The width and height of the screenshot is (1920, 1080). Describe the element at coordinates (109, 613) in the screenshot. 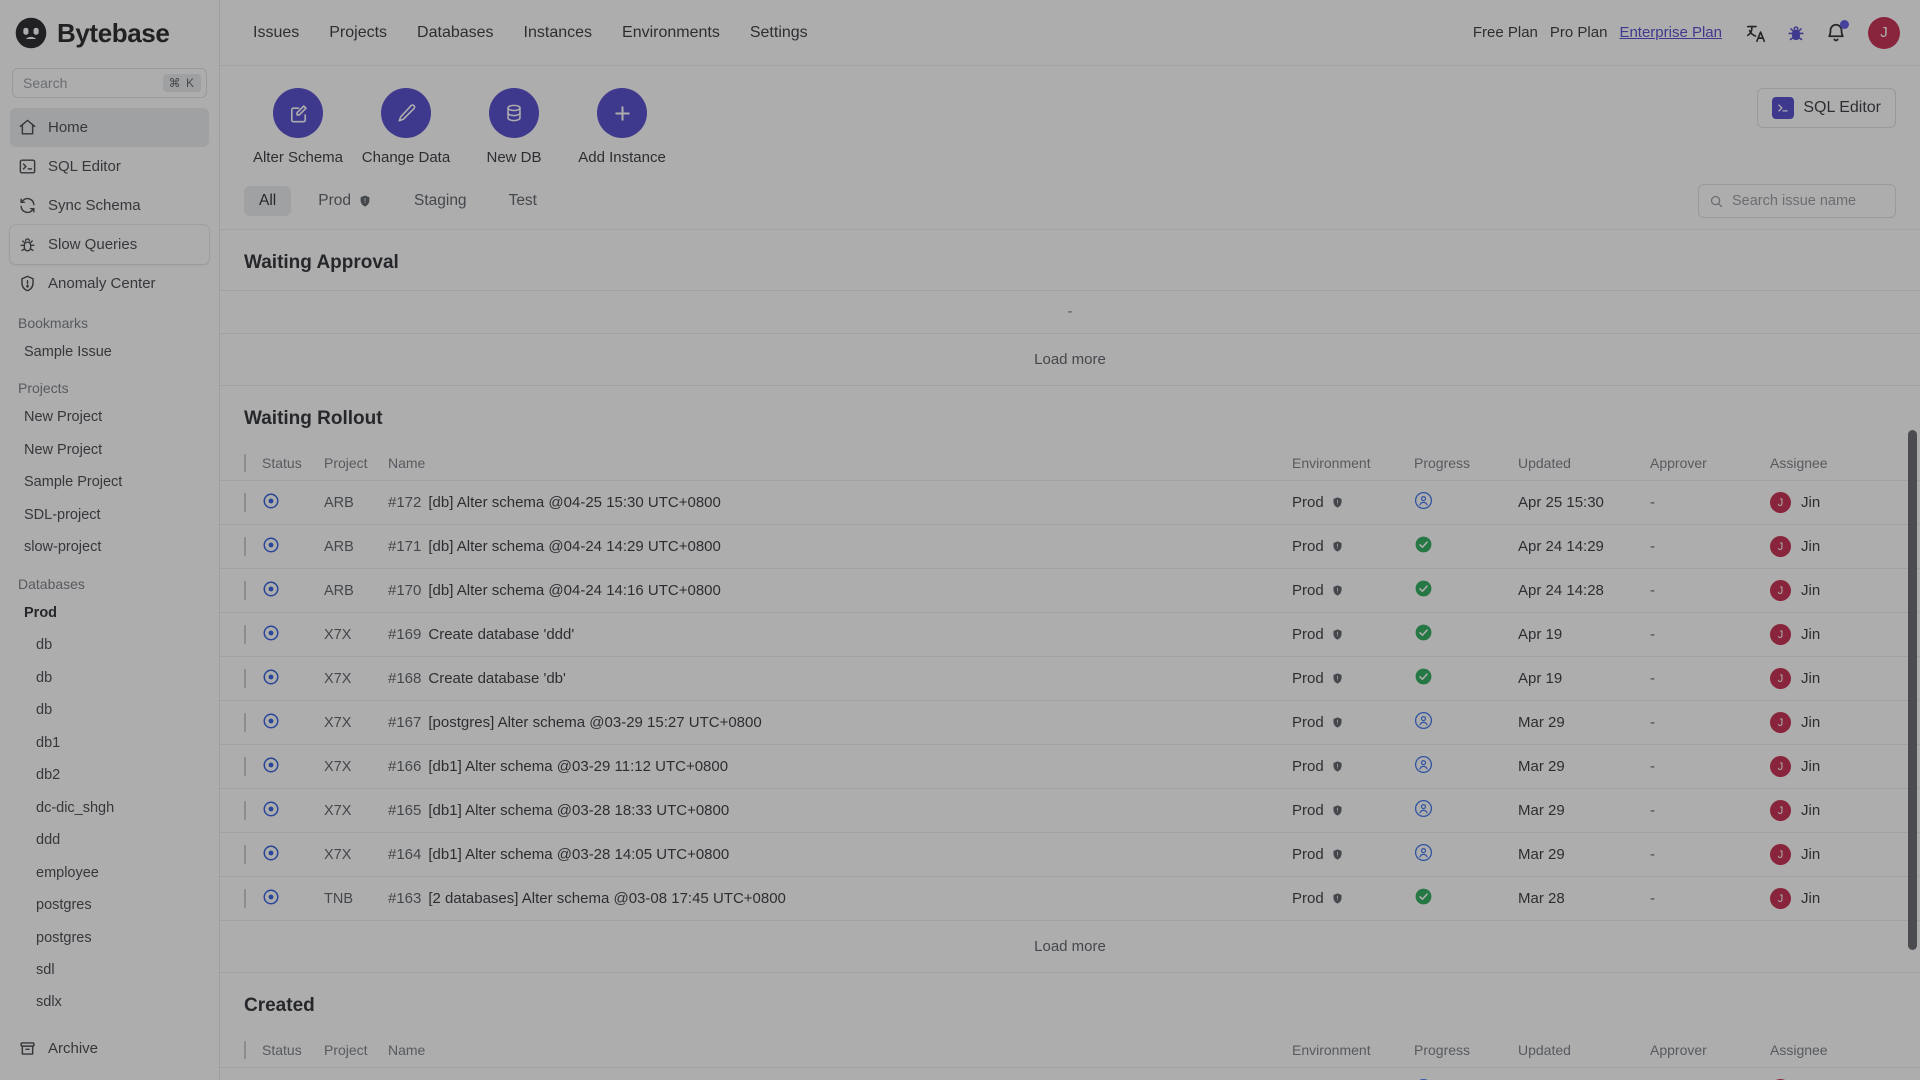

I see `database-group-prod: Prod` at that location.